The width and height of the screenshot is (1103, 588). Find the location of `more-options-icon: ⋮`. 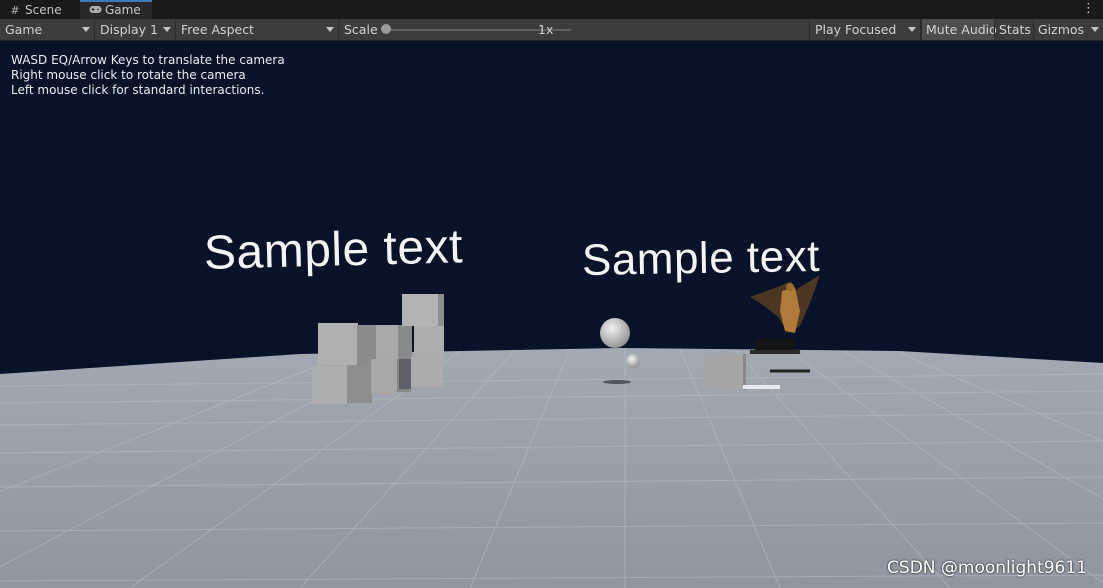

more-options-icon: ⋮ is located at coordinates (1088, 9).